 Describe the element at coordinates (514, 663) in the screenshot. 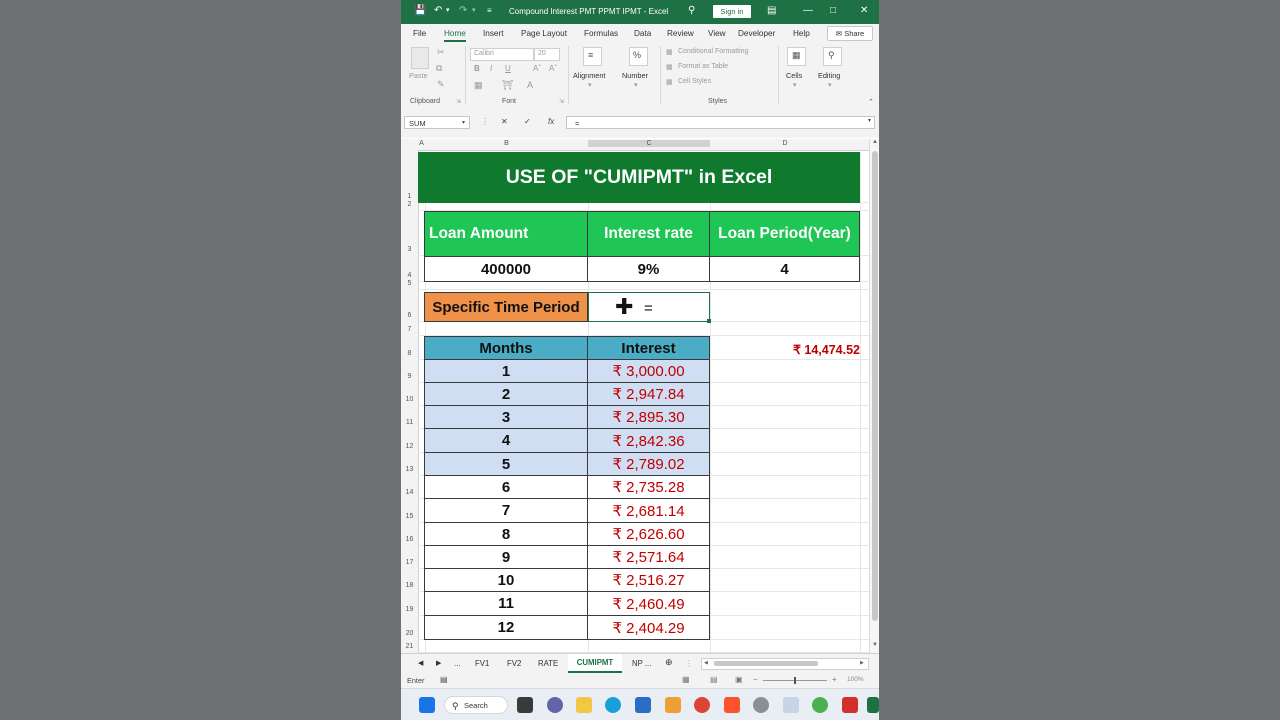

I see `sheet-tab-fv2: FV2` at that location.